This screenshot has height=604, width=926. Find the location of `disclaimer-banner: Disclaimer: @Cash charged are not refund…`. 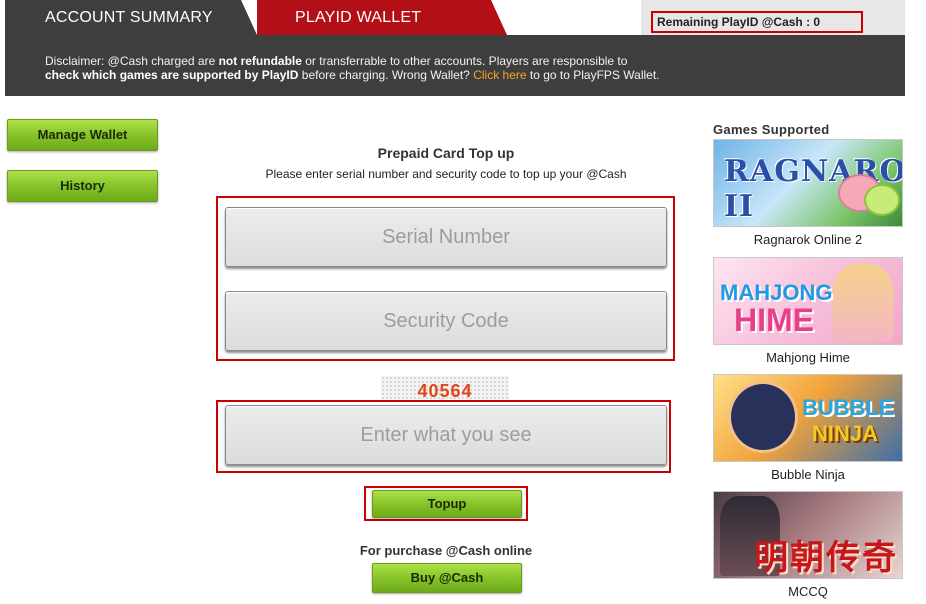

disclaimer-banner: Disclaimer: @Cash charged are not refund… is located at coordinates (455, 65).